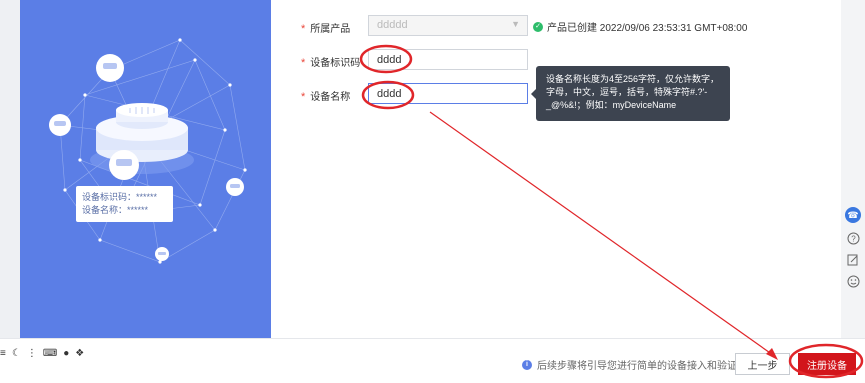 This screenshot has height=383, width=865. What do you see at coordinates (627, 92) in the screenshot?
I see `tooltip-line: 字母，中文，逗号，括号，特殊字符#.?'-` at bounding box center [627, 92].